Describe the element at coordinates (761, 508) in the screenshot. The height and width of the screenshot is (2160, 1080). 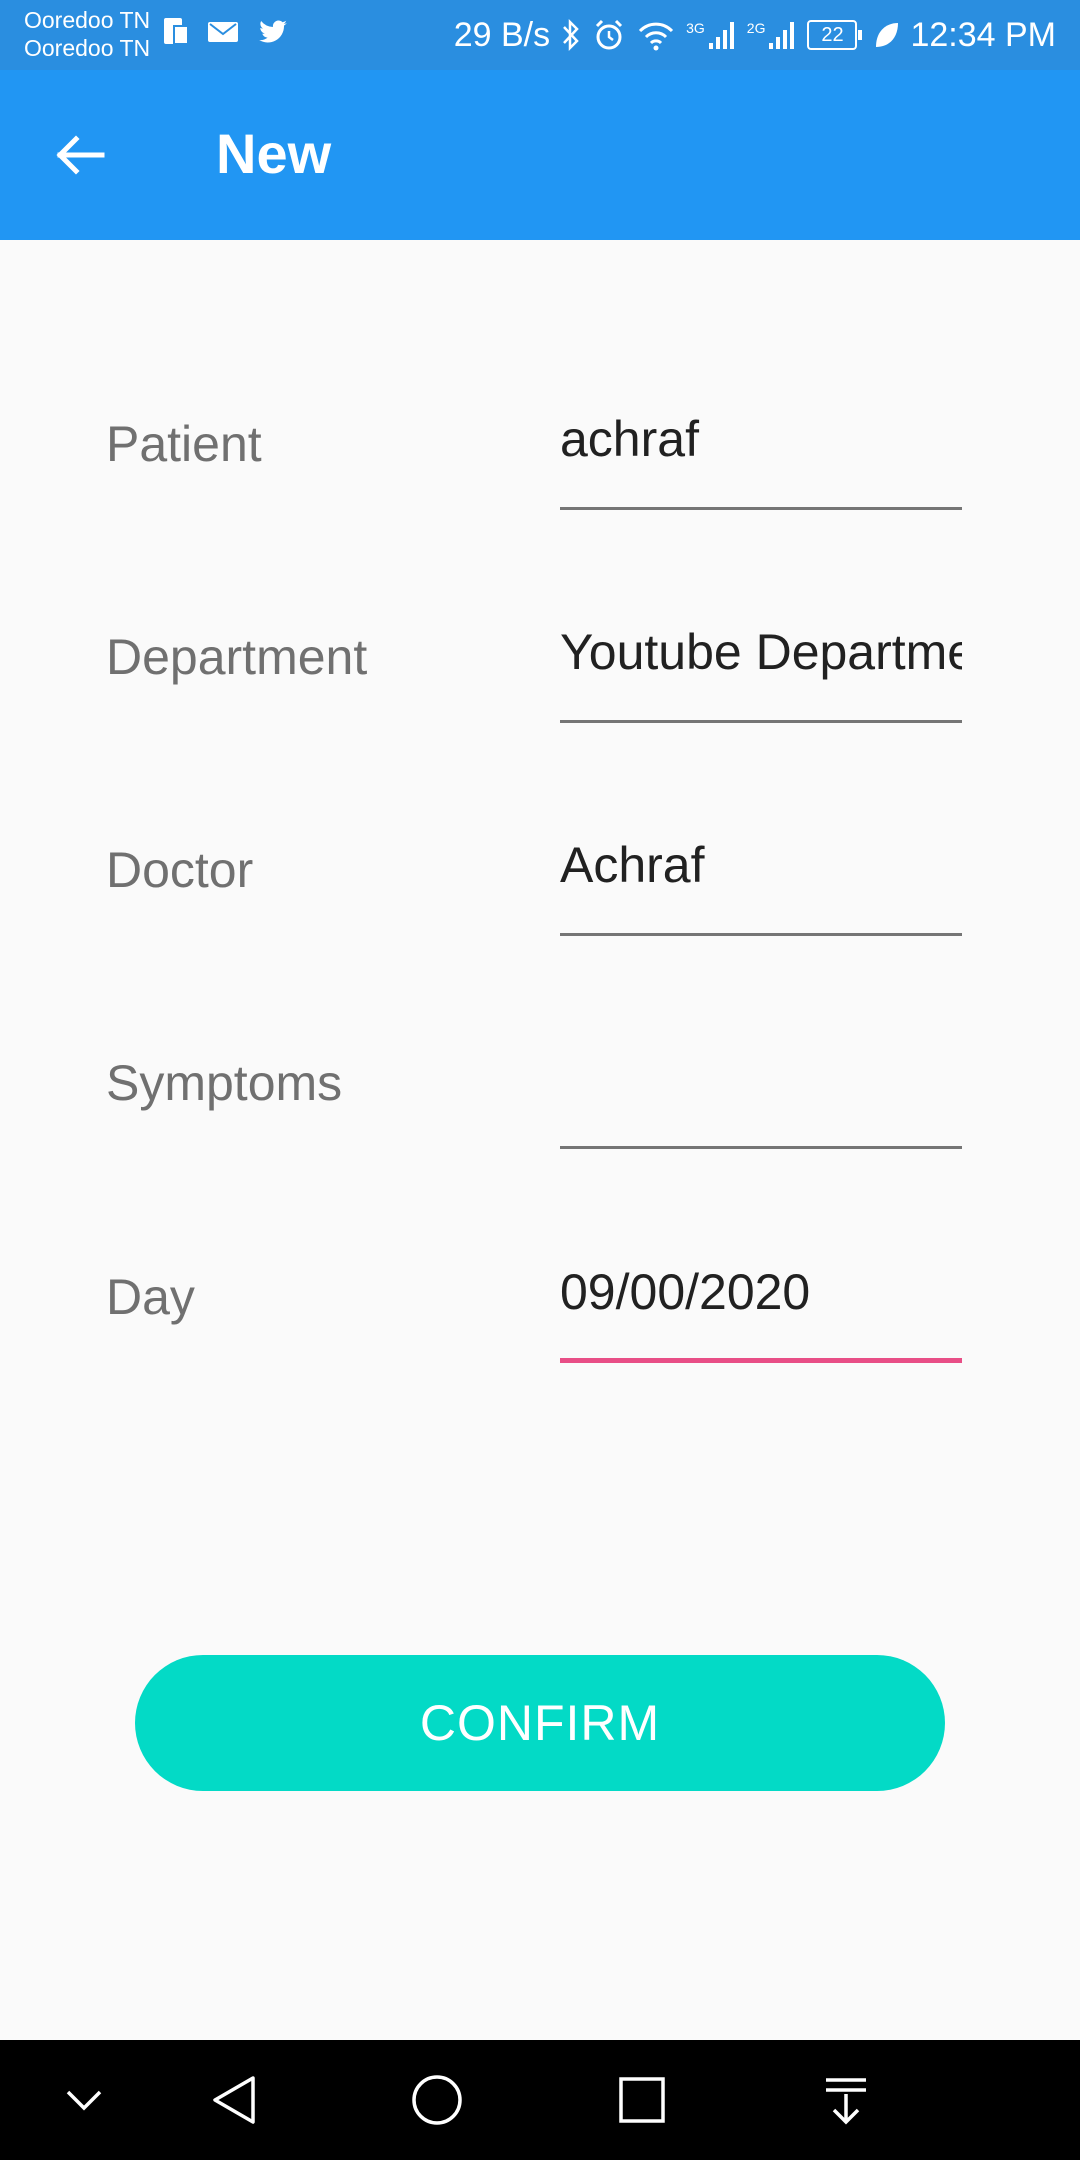
I see `patient-underline` at that location.